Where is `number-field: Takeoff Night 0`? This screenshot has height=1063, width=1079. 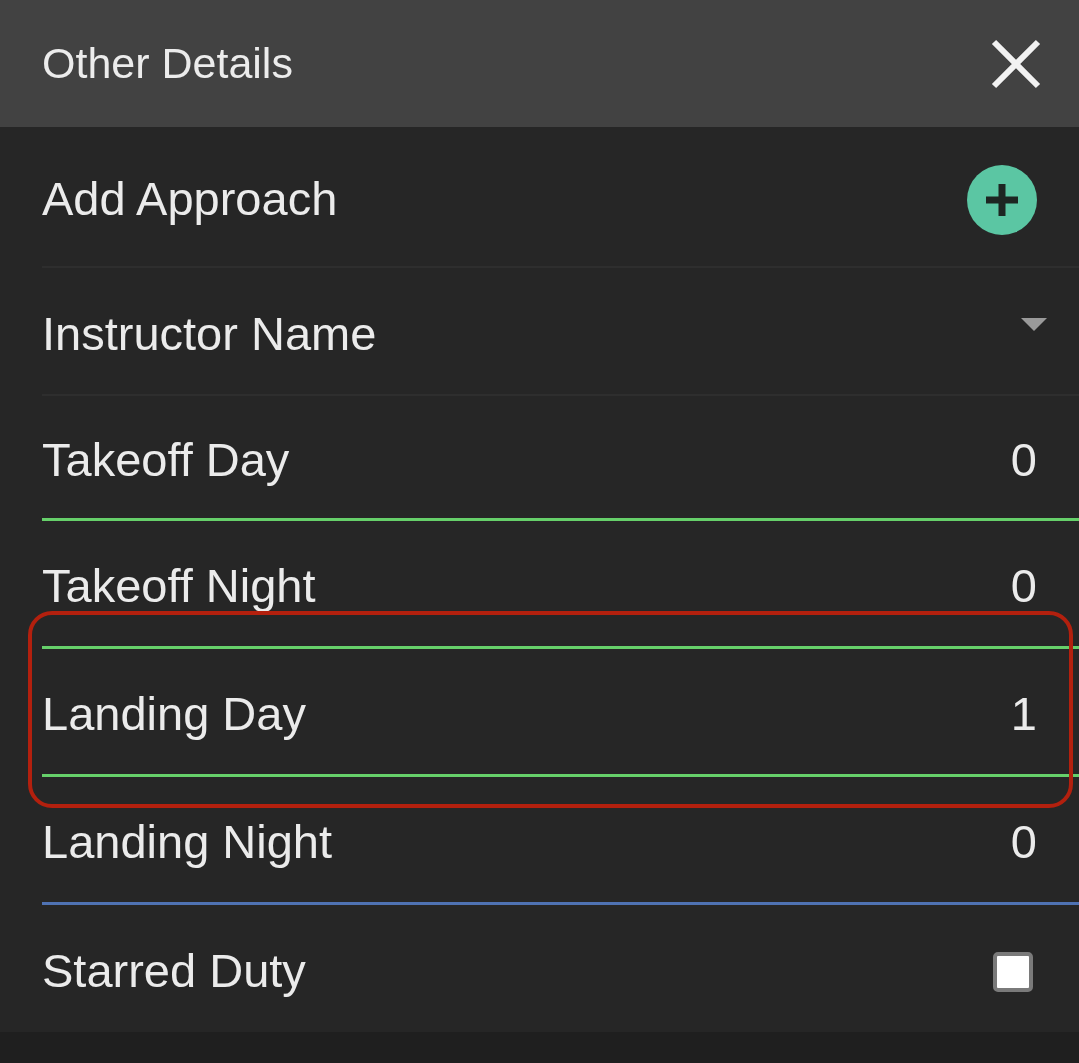
number-field: Takeoff Night 0 is located at coordinates (560, 585).